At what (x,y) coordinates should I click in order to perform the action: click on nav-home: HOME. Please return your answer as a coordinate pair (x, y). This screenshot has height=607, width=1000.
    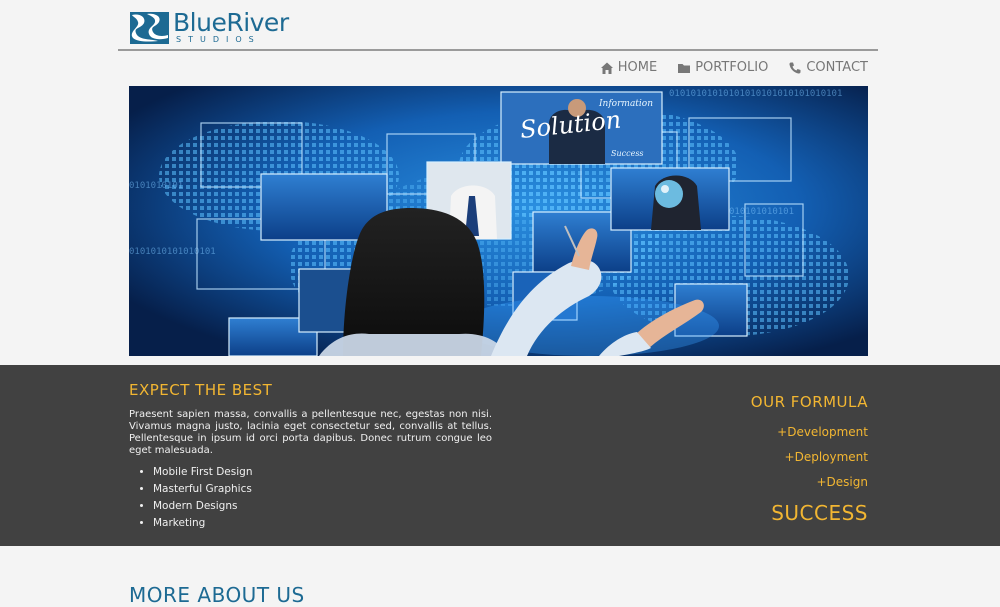
    Looking at the image, I should click on (628, 67).